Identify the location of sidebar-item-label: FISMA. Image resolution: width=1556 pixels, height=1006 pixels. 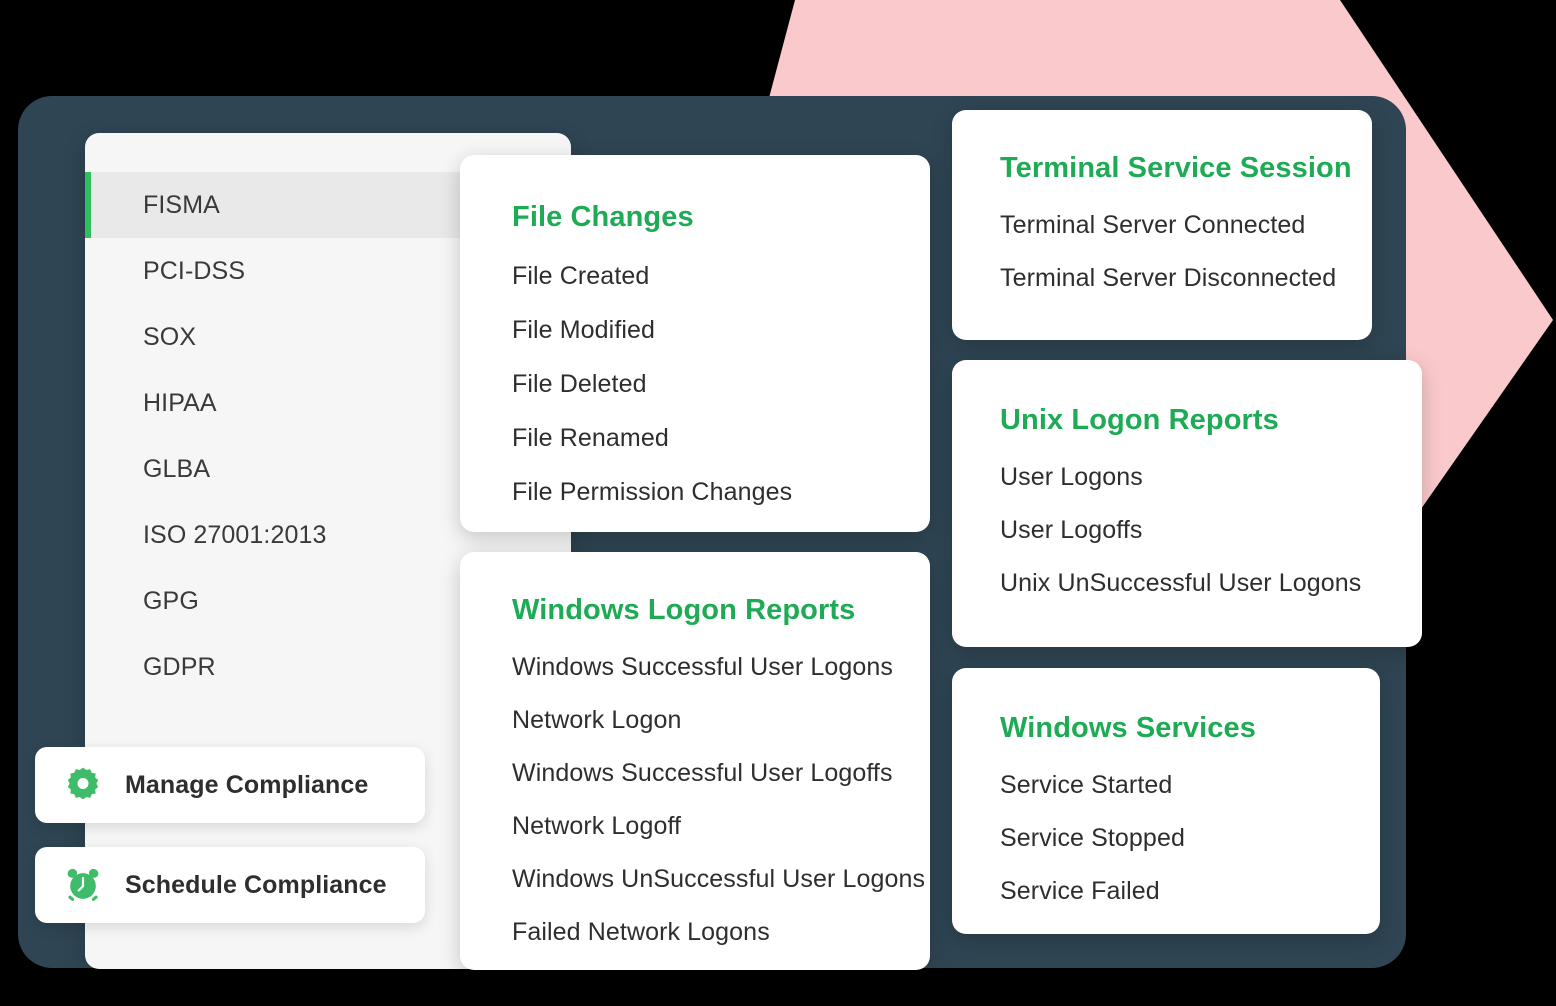
(181, 204).